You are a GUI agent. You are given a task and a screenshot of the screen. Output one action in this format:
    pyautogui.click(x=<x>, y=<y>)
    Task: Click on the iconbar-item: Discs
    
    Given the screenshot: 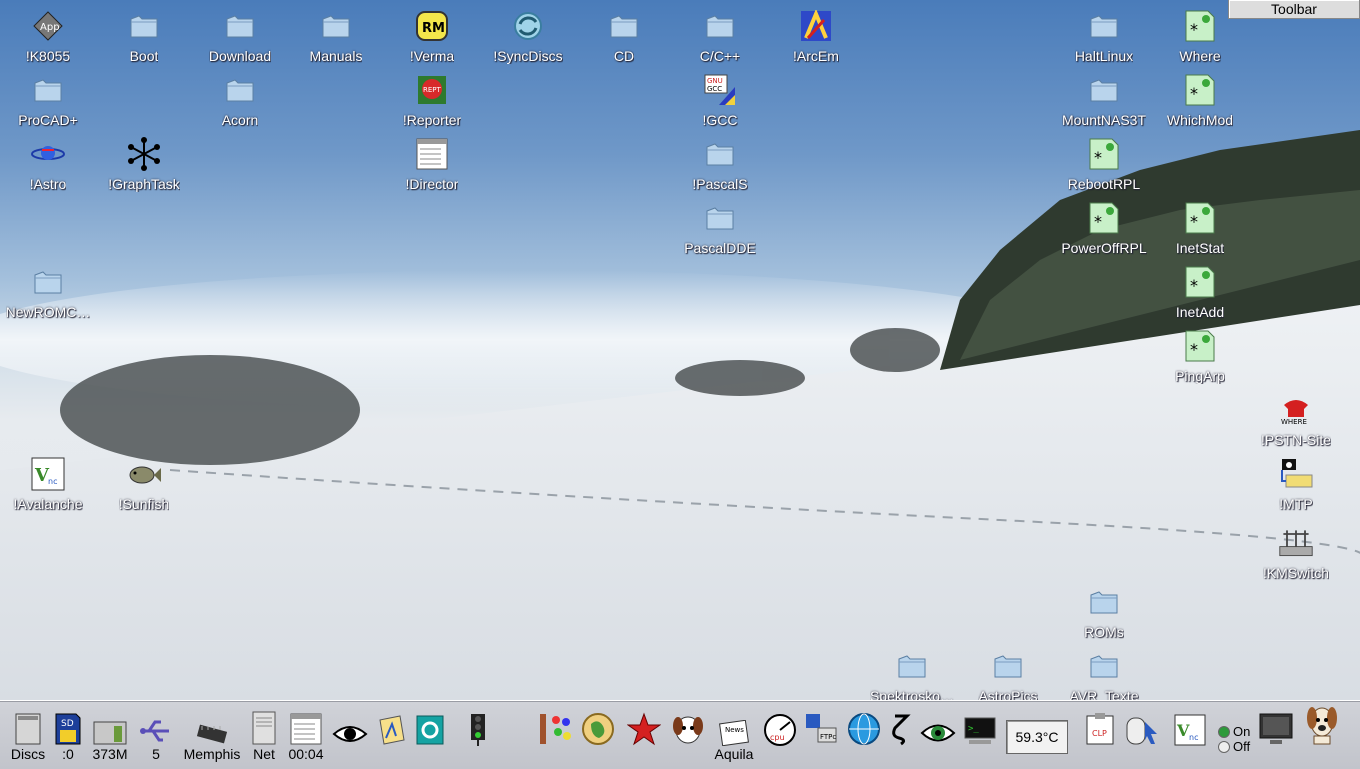 What is the action you would take?
    pyautogui.click(x=28, y=736)
    